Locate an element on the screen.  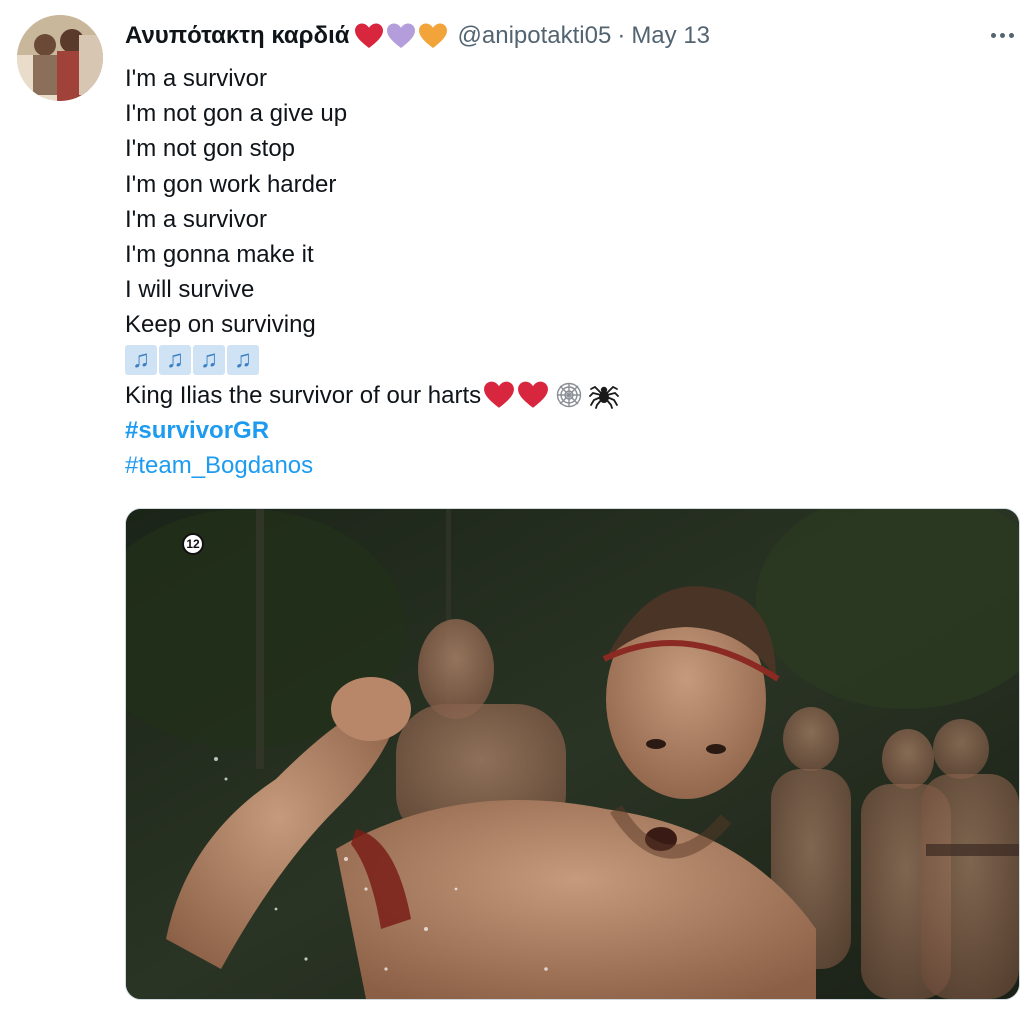
tweet-line: Keep on surviving is located at coordinates (220, 325).